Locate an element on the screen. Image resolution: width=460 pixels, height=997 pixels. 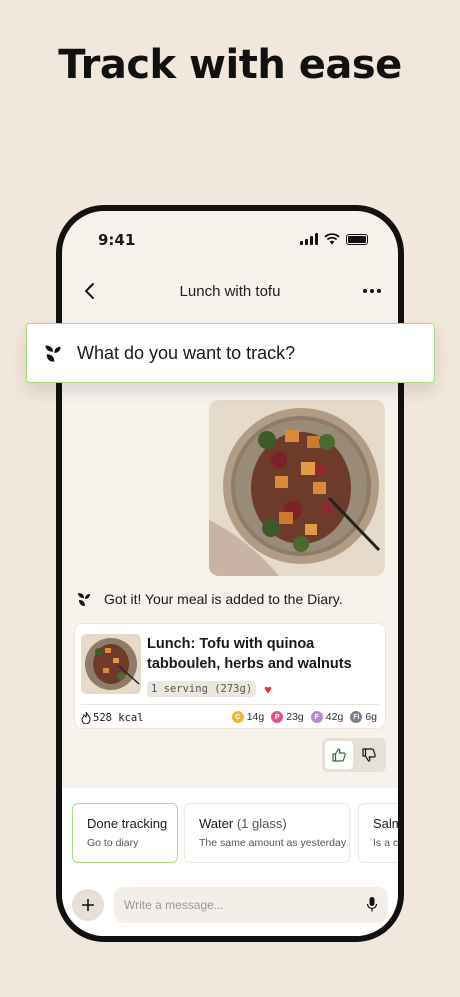
wifi-icon is located at coordinates (332, 239).